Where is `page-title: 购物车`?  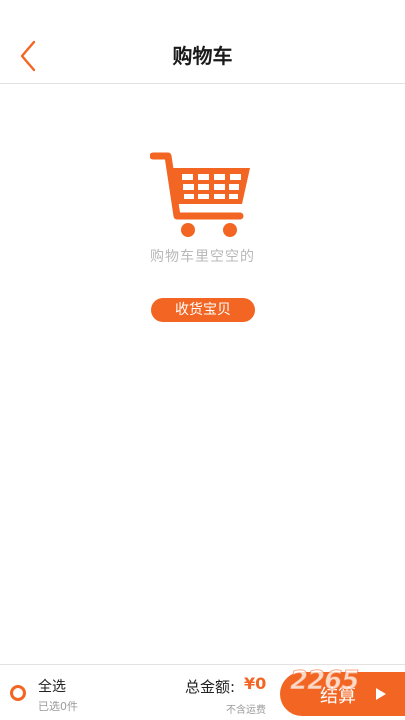
page-title: 购物车 is located at coordinates (202, 56).